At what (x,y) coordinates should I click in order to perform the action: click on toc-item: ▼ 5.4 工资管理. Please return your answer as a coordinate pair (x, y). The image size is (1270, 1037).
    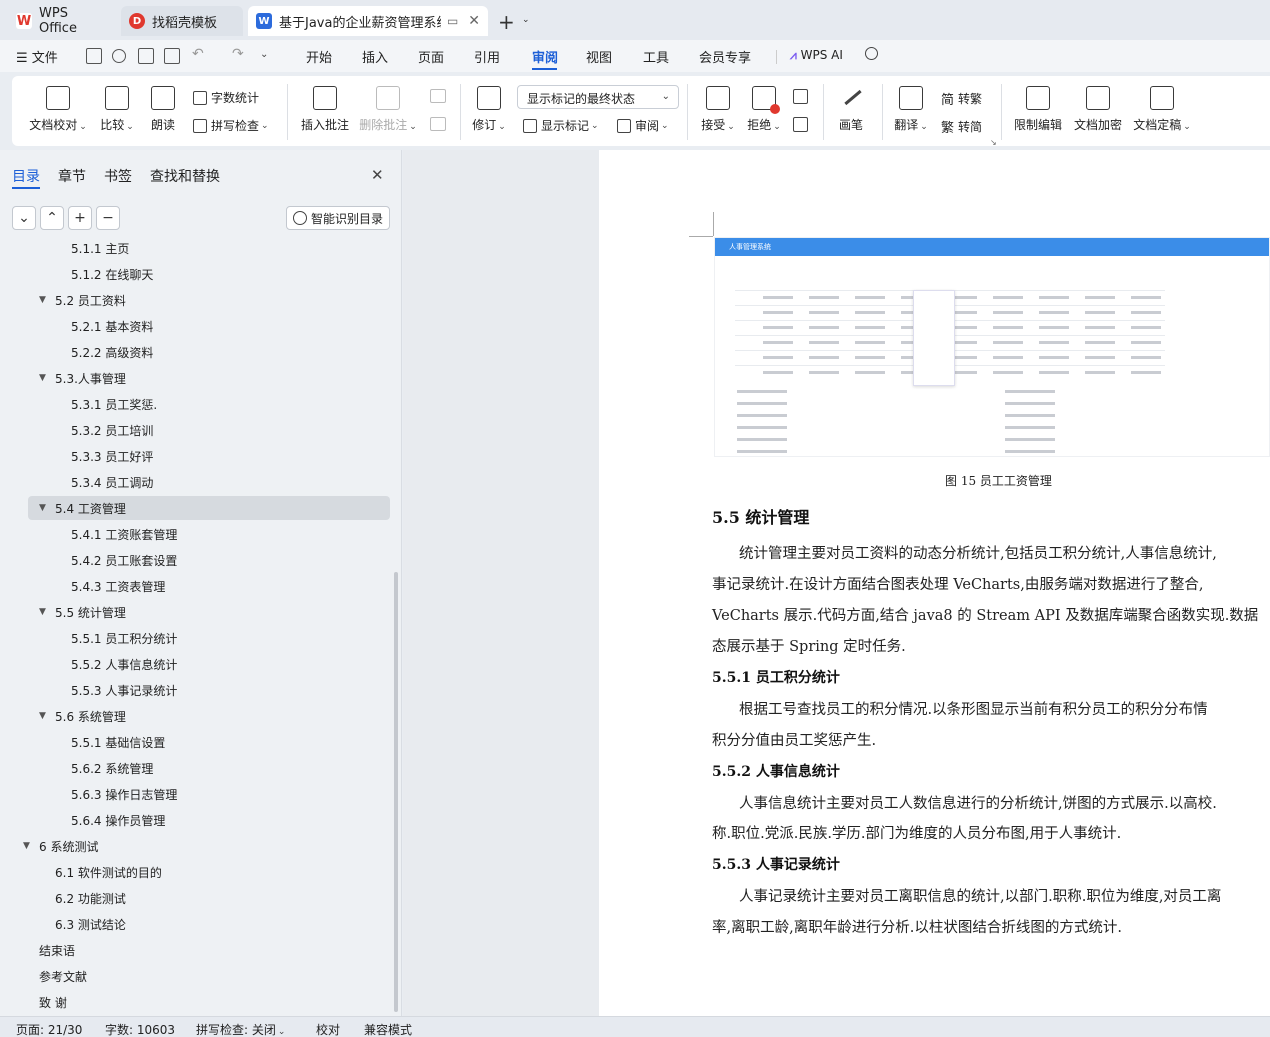
    Looking at the image, I should click on (82, 508).